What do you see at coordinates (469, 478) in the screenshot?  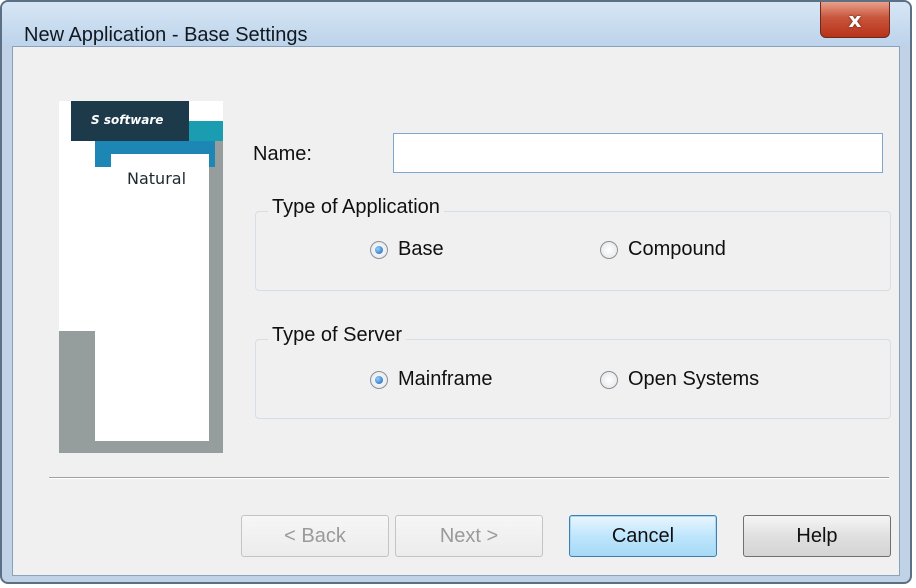 I see `separator` at bounding box center [469, 478].